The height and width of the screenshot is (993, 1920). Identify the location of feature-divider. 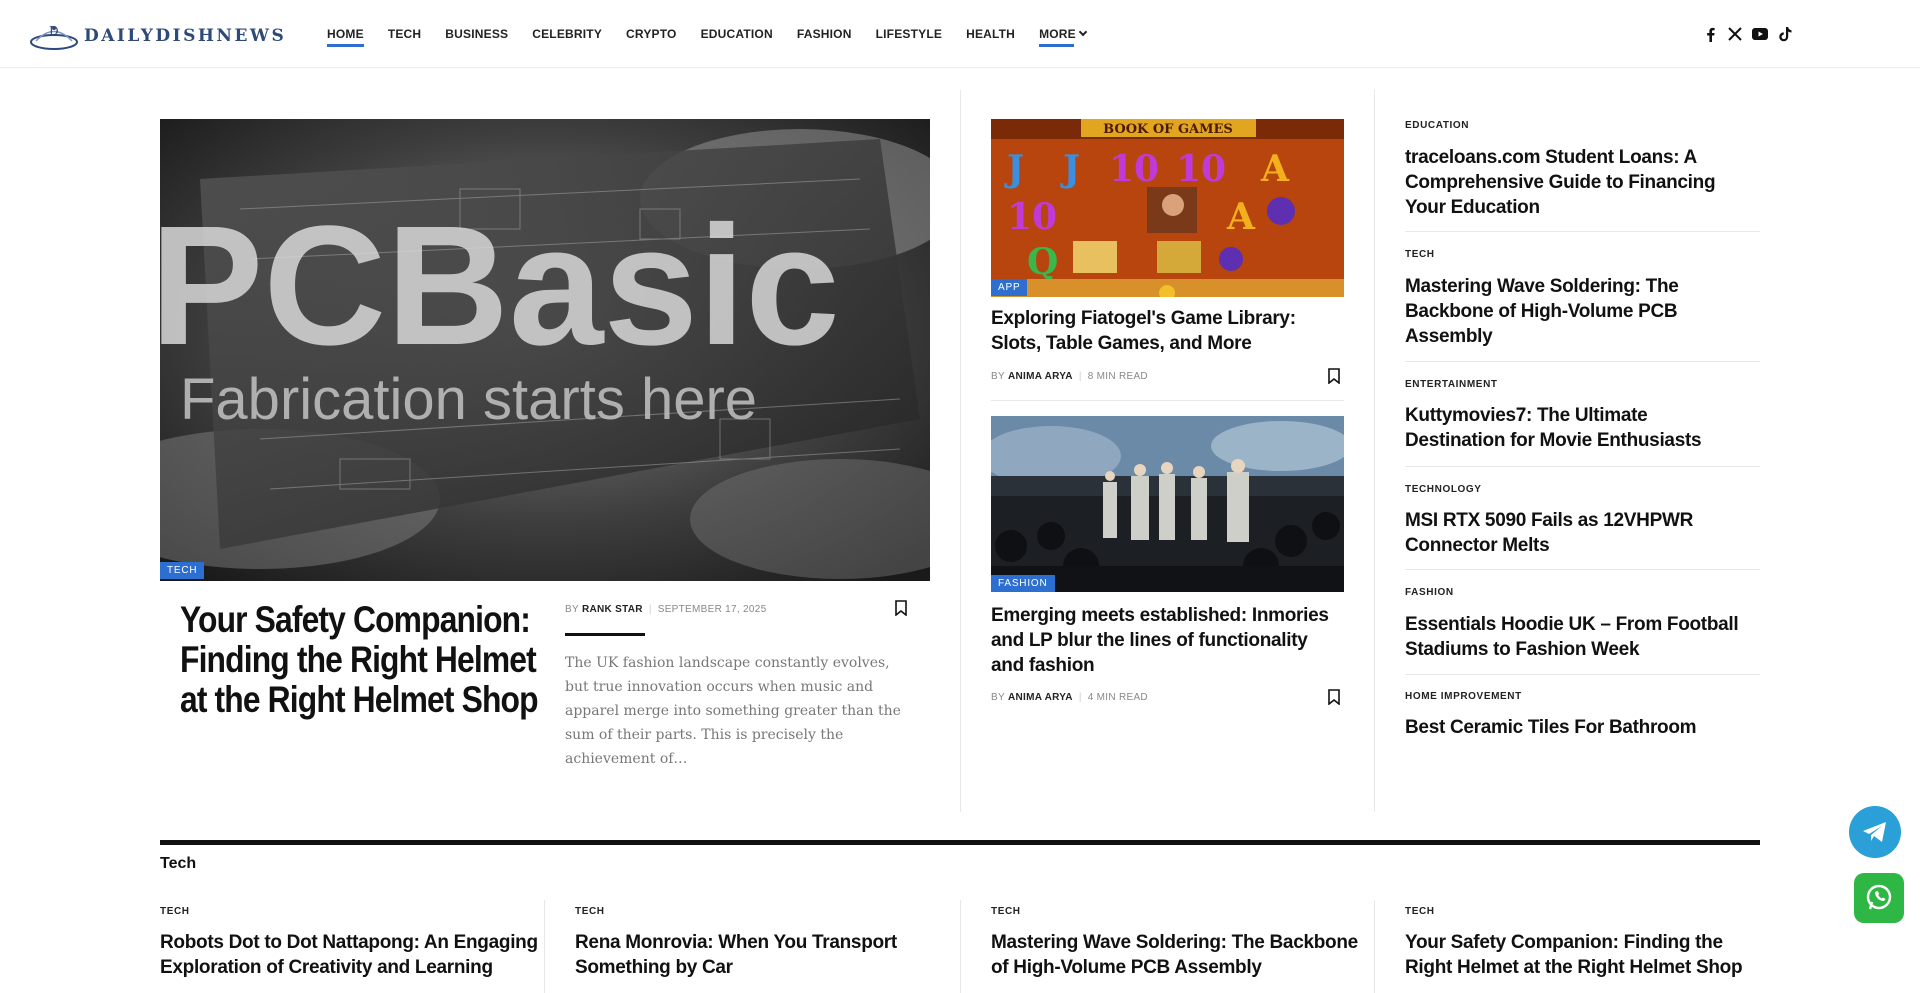
(605, 634).